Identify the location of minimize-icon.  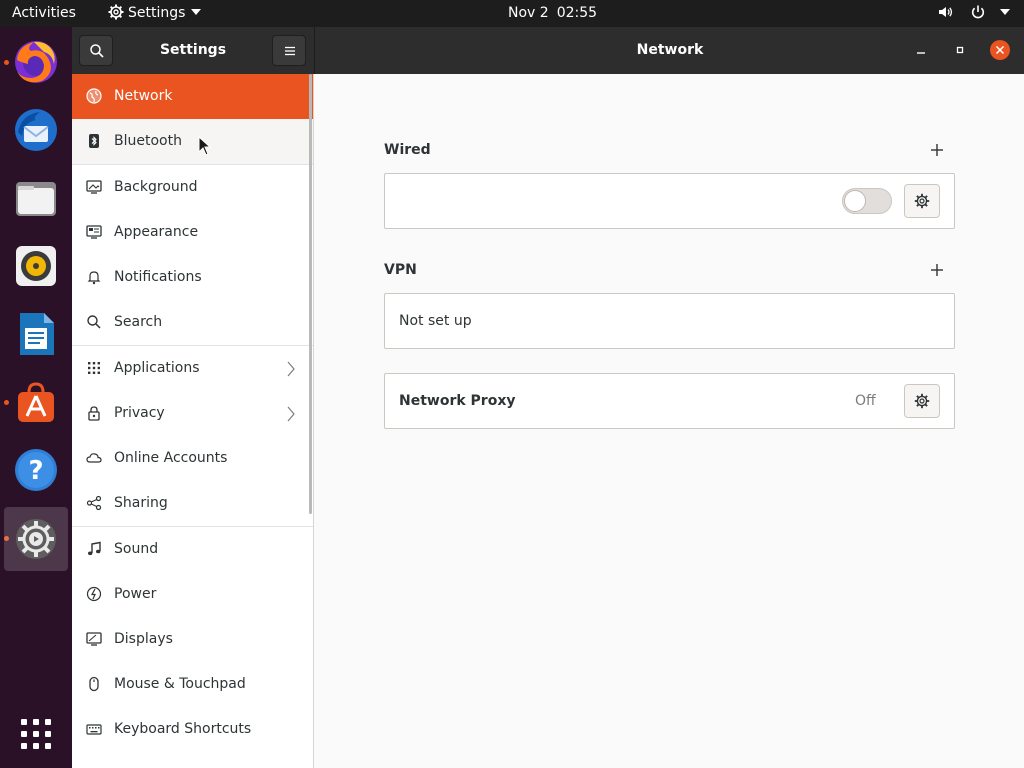
(921, 53).